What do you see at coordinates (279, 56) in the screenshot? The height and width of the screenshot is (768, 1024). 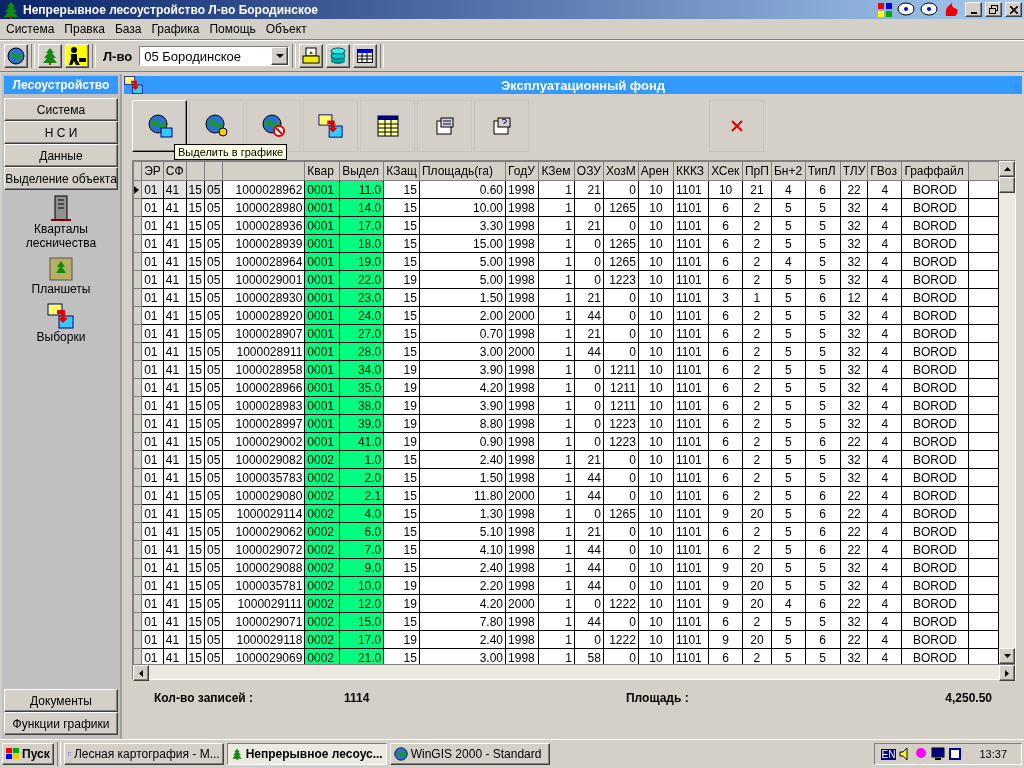 I see `dropdown-arrow-icon` at bounding box center [279, 56].